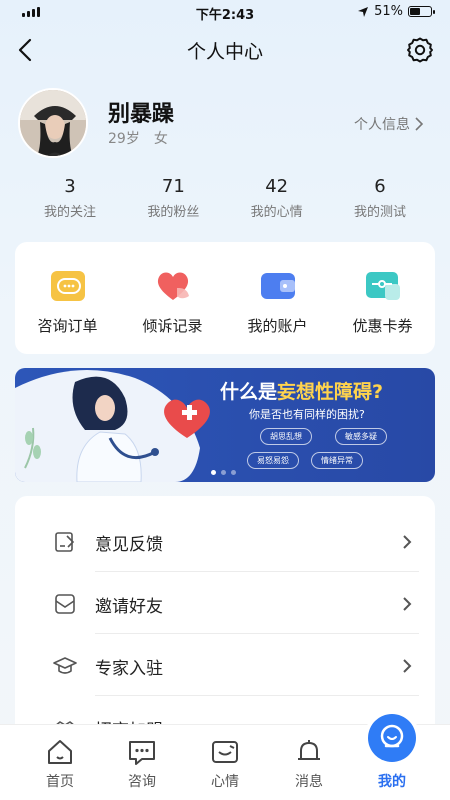  I want to click on nav-bar: 个人中心, so click(225, 50).